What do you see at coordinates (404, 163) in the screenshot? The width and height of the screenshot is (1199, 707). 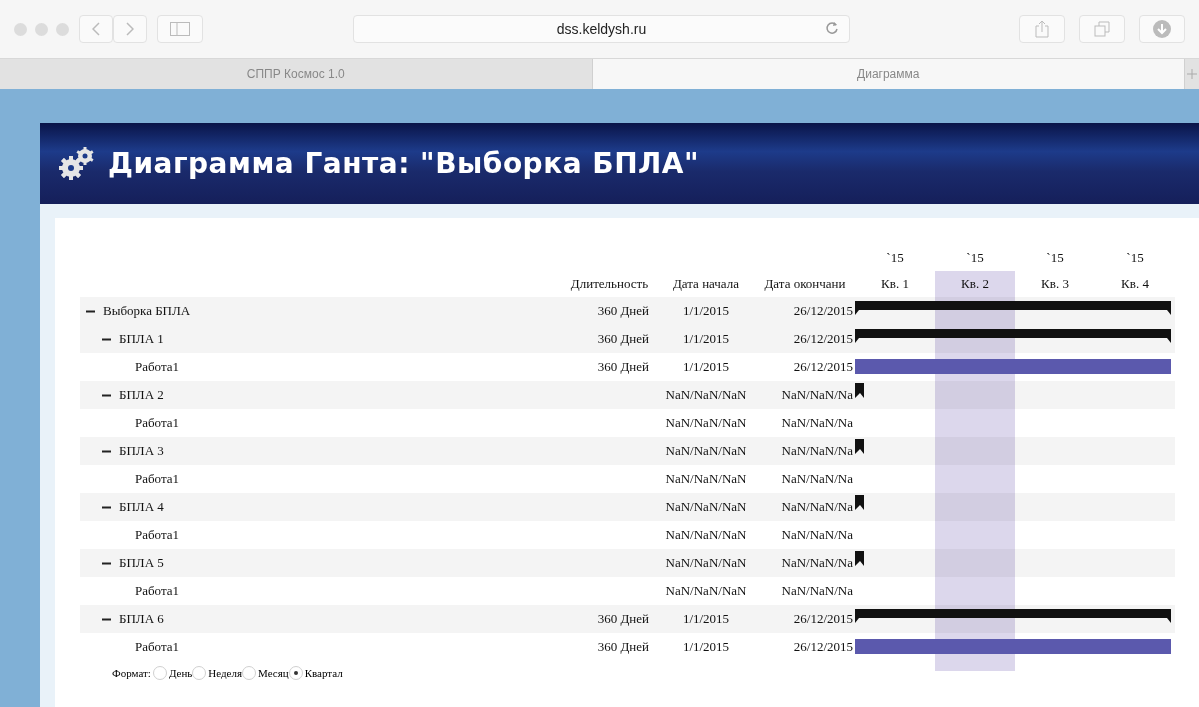 I see `page-title: Диаграмма Ганта: "Выборка БПЛА"` at bounding box center [404, 163].